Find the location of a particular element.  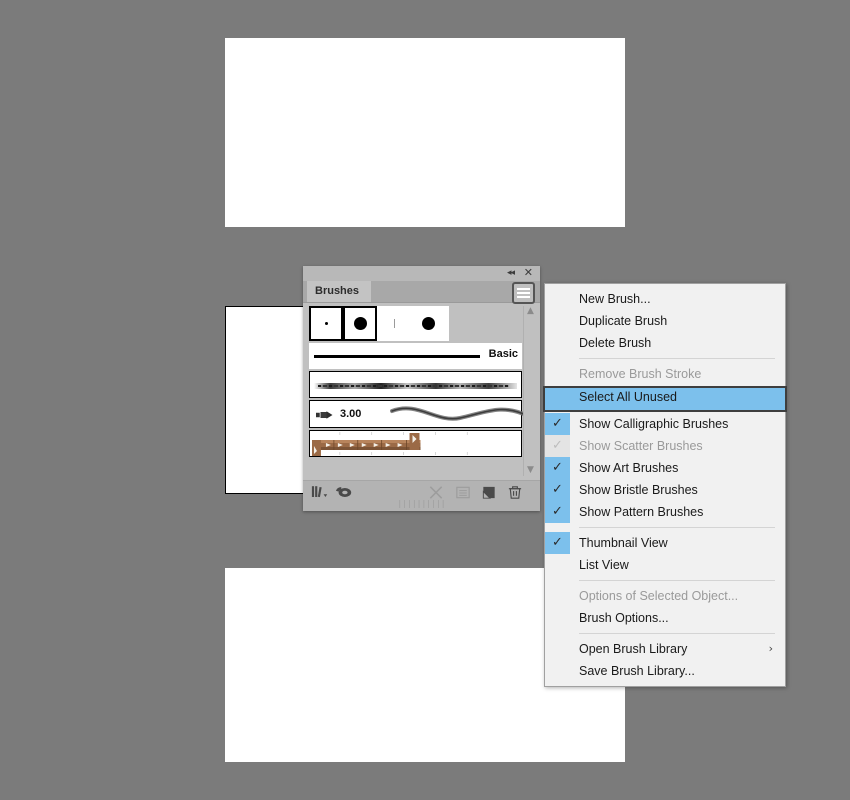

bristle-brush-icon is located at coordinates (324, 415).